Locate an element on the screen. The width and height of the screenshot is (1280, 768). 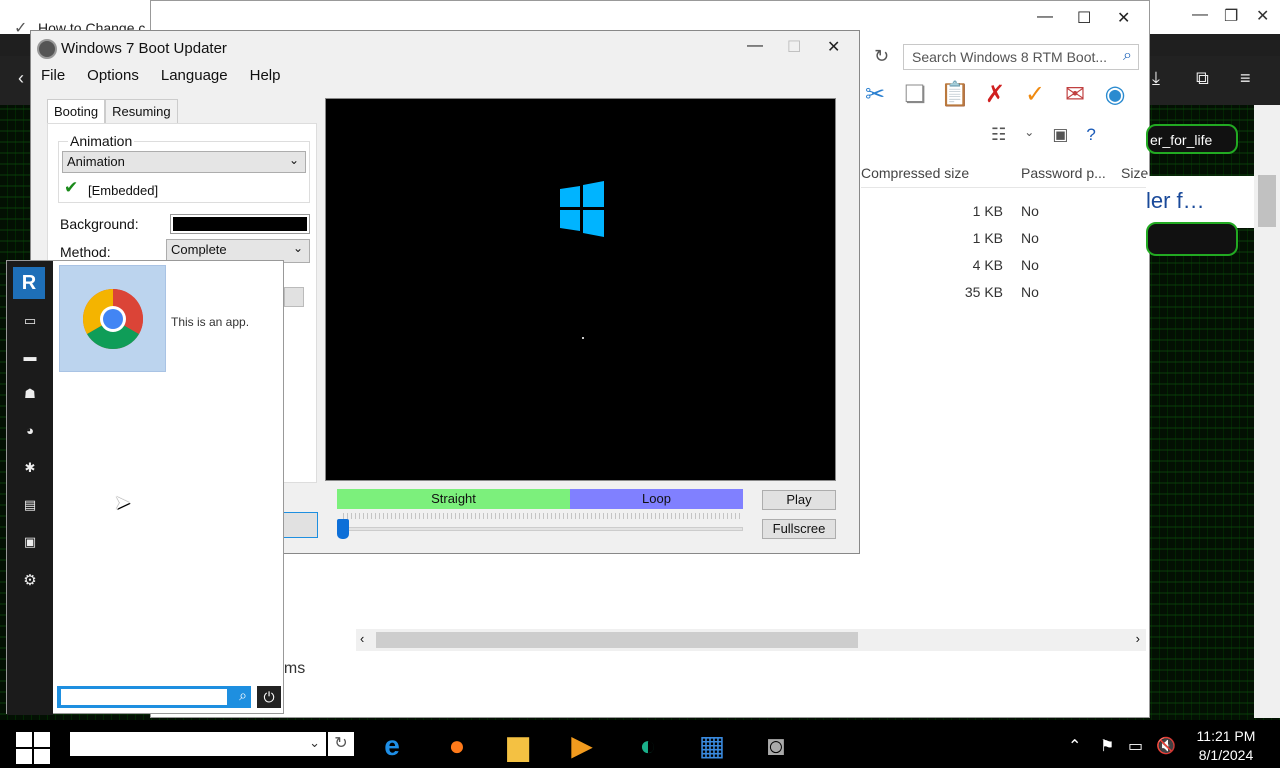
segment-loop: Loop is located at coordinates (656, 499).